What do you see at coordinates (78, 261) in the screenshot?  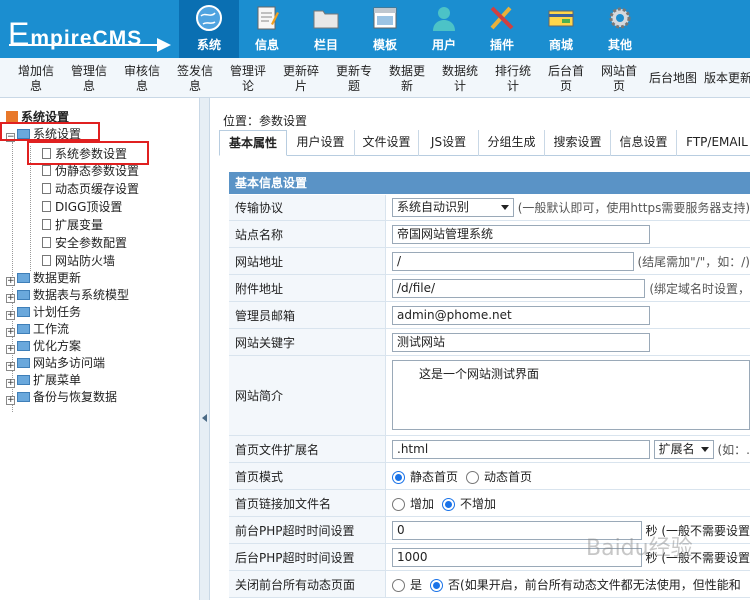 I see `tree-item-firewall: 网站防火墙` at bounding box center [78, 261].